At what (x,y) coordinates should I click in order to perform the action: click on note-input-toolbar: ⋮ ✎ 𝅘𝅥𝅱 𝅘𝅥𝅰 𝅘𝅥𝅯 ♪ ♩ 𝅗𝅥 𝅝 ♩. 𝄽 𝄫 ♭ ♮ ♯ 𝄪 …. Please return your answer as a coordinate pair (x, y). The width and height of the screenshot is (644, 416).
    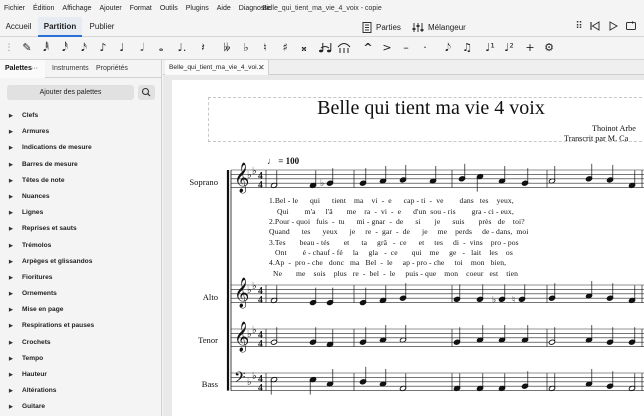
    Looking at the image, I should click on (322, 48).